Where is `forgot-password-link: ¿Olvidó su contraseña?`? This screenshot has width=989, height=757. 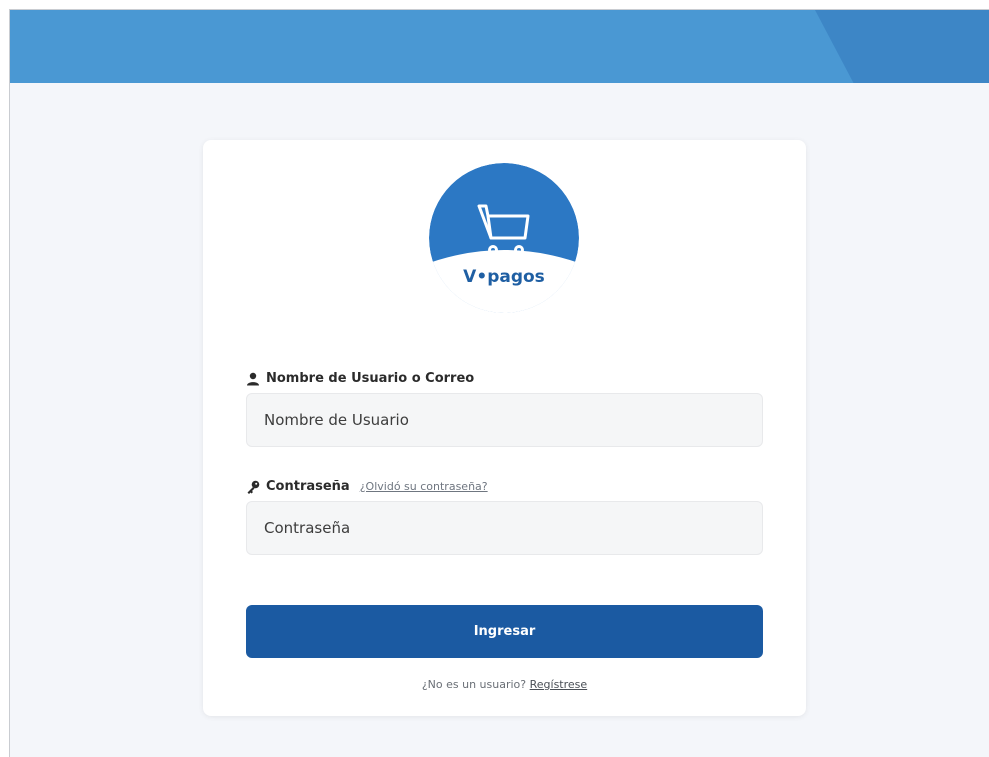
forgot-password-link: ¿Olvidó su contraseña? is located at coordinates (424, 486).